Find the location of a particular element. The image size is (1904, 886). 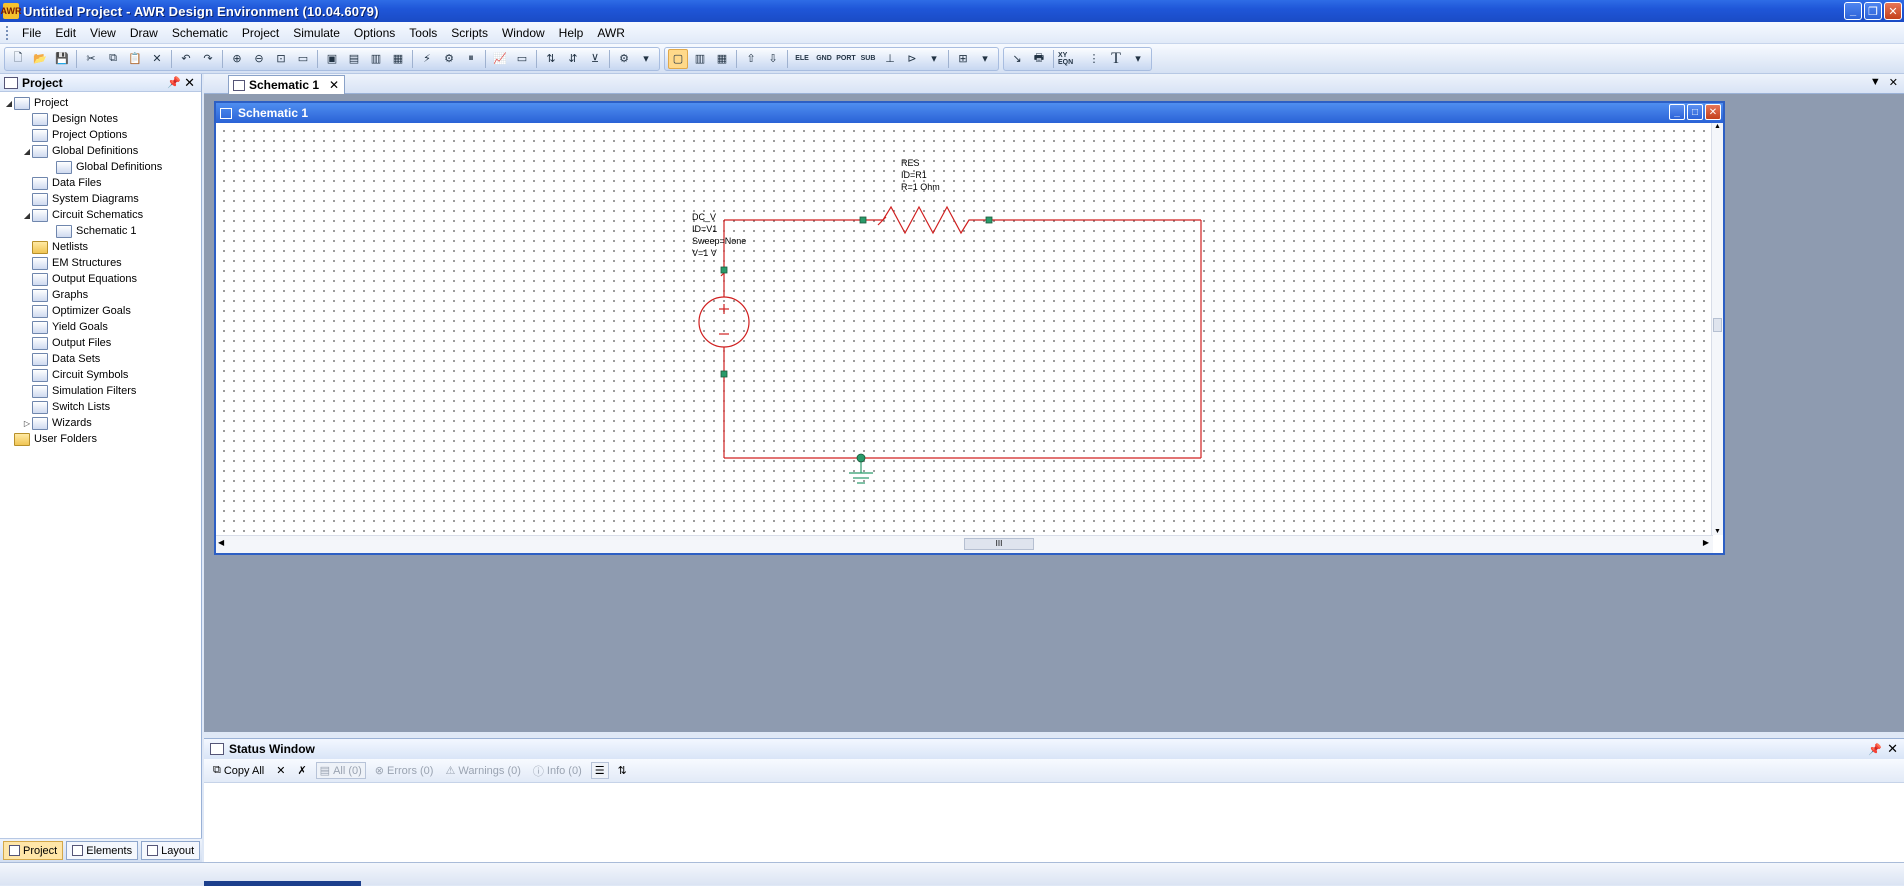

copy-all-button: ⧉ Copy All is located at coordinates (238, 770).